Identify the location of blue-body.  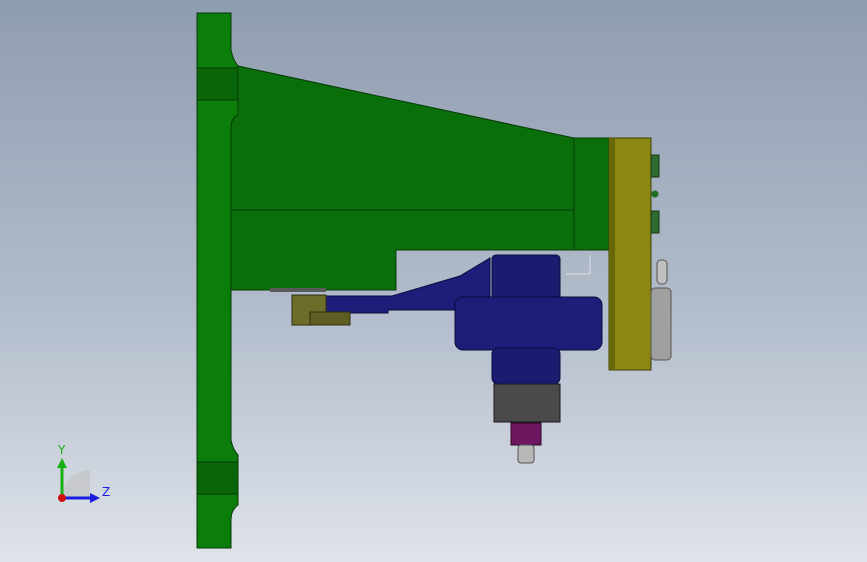
(528, 323).